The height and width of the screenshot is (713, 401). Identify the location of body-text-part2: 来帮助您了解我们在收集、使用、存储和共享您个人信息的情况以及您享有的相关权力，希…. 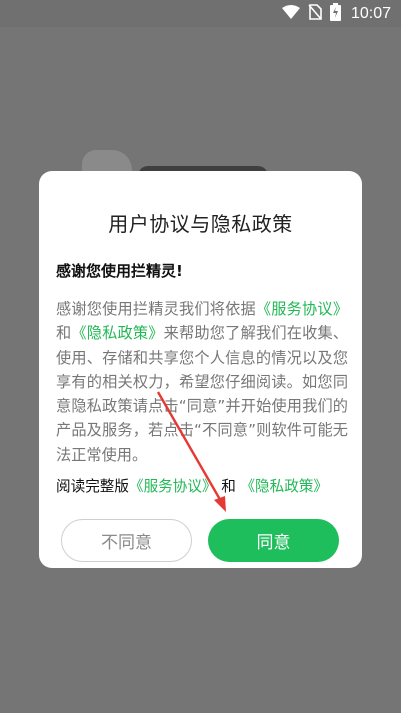
(202, 394).